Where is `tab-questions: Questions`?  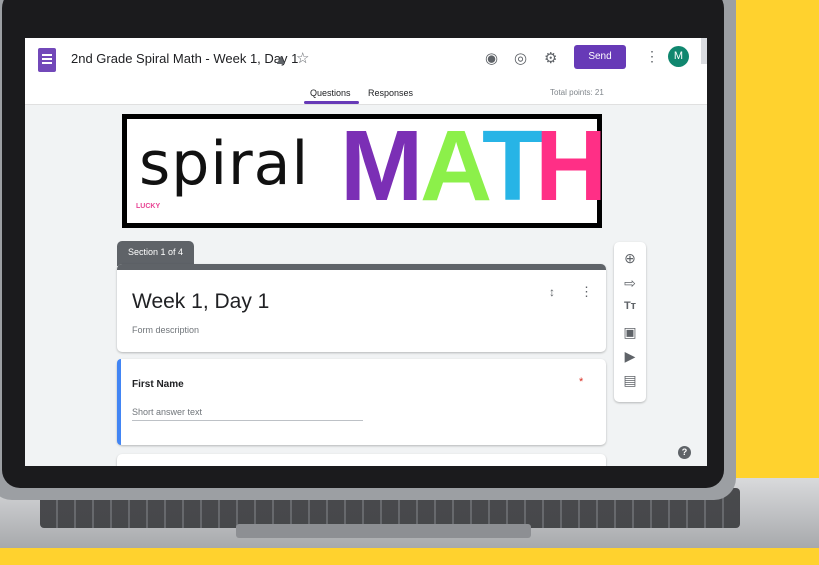
tab-questions: Questions is located at coordinates (330, 93).